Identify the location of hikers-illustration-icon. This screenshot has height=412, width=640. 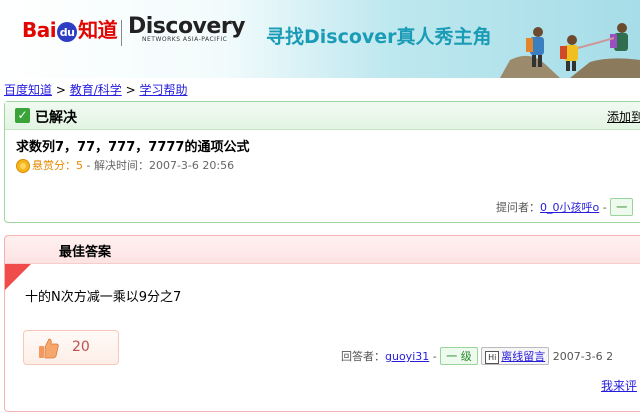
(570, 50).